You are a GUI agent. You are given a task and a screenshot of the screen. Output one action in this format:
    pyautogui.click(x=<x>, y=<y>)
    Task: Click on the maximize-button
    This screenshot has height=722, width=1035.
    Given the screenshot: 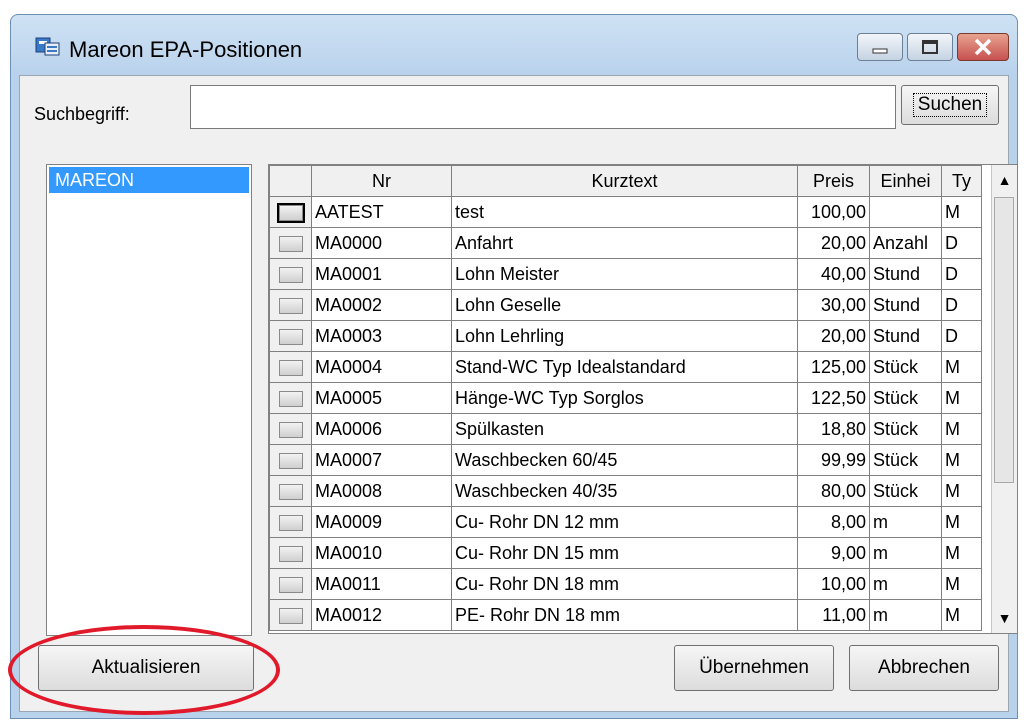 What is the action you would take?
    pyautogui.click(x=930, y=47)
    